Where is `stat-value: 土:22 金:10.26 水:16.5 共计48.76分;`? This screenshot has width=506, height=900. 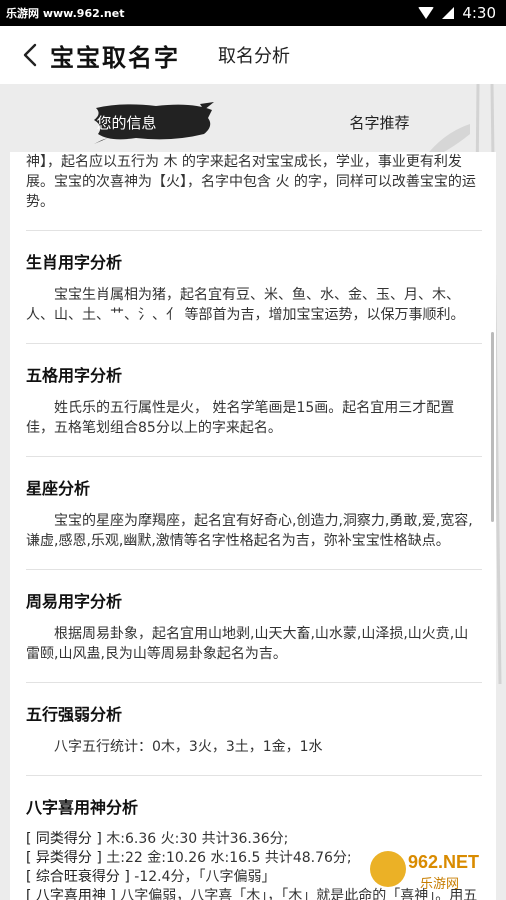 stat-value: 土:22 金:10.26 水:16.5 共计48.76分; is located at coordinates (226, 858).